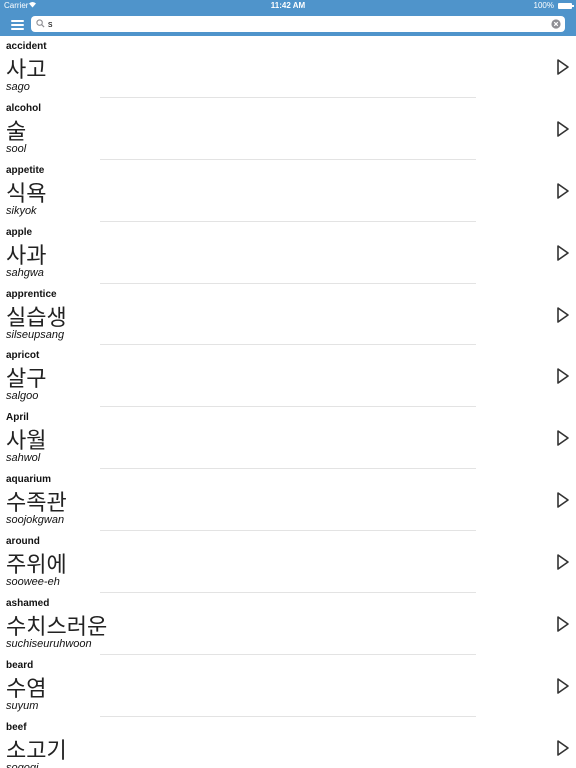  I want to click on romanization: sahwol, so click(23, 458).